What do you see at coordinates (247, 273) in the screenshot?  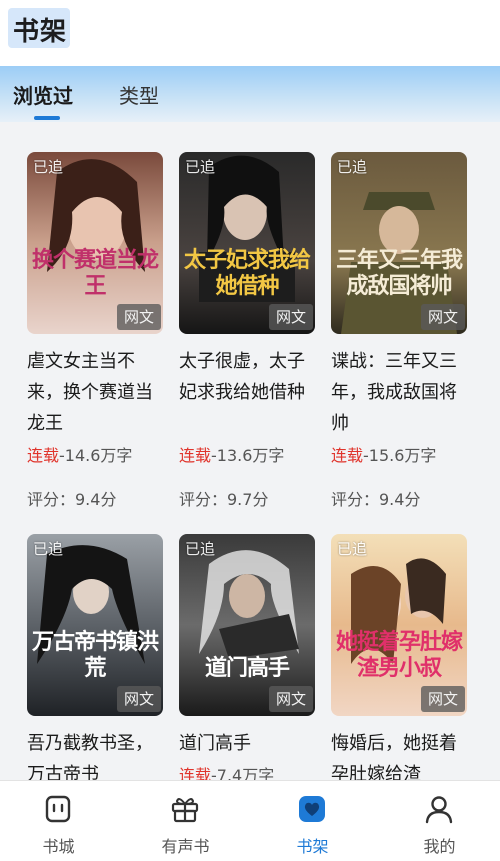 I see `cover-title: 太子妃求我给她借种` at bounding box center [247, 273].